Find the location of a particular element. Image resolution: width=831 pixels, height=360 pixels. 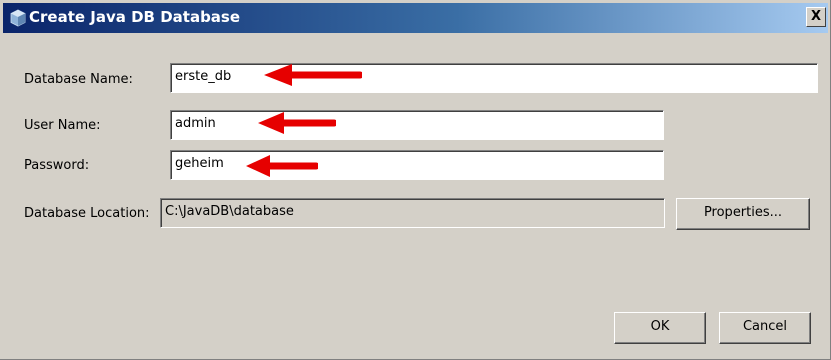

close-button: X is located at coordinates (816, 17).